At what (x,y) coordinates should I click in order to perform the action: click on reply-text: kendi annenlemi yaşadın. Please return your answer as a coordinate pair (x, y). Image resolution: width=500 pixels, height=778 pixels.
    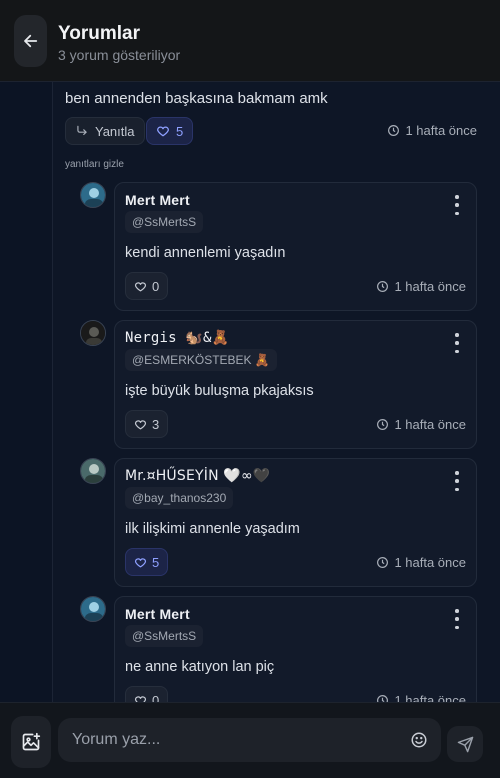
    Looking at the image, I should click on (205, 253).